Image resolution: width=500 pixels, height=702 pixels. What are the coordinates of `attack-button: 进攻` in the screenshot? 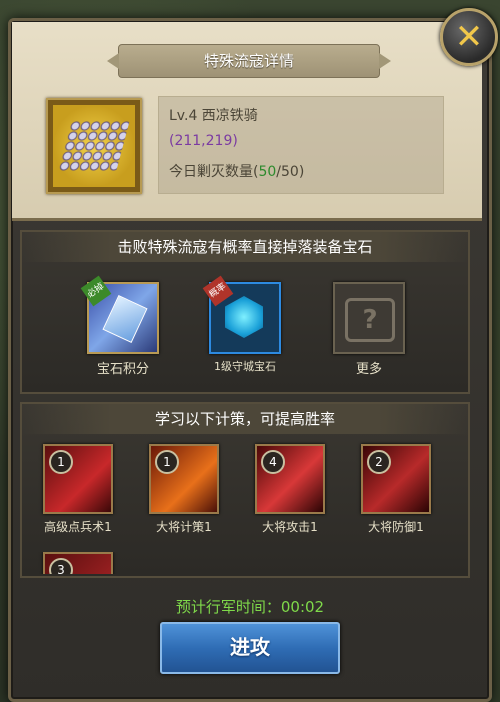 It's located at (250, 648).